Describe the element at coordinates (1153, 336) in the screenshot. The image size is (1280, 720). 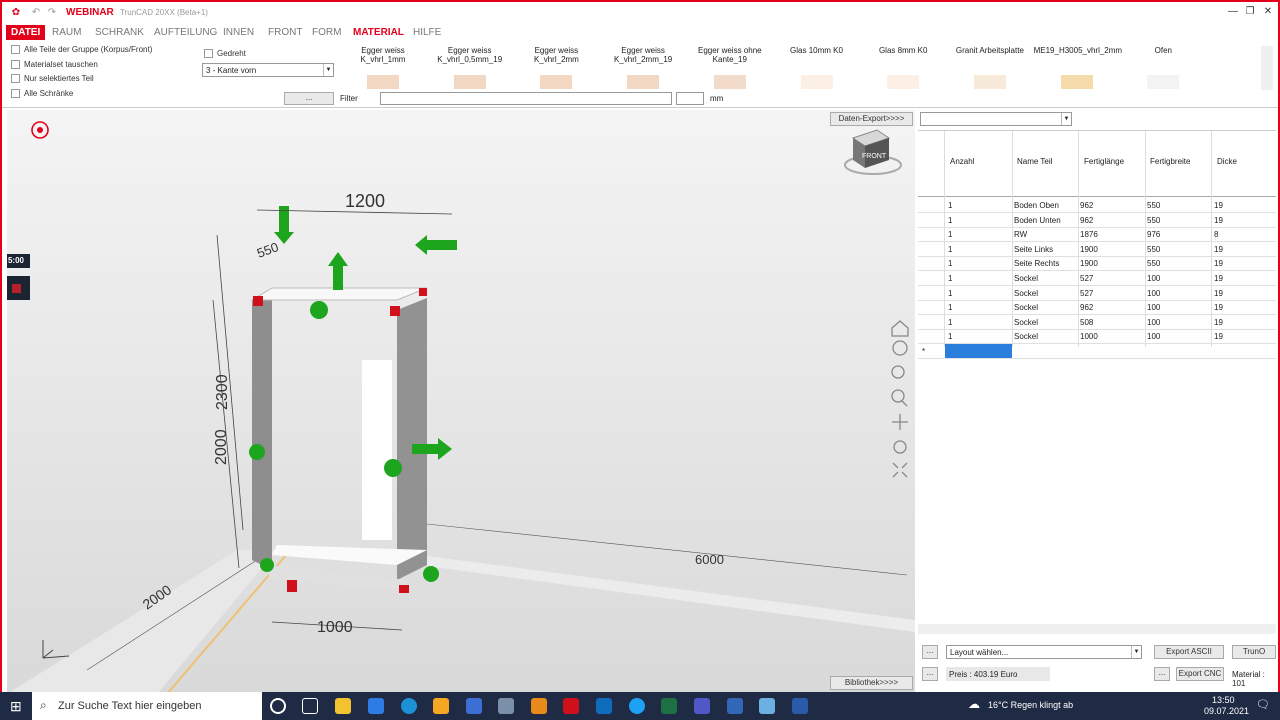
I see `table-cell: 100` at that location.